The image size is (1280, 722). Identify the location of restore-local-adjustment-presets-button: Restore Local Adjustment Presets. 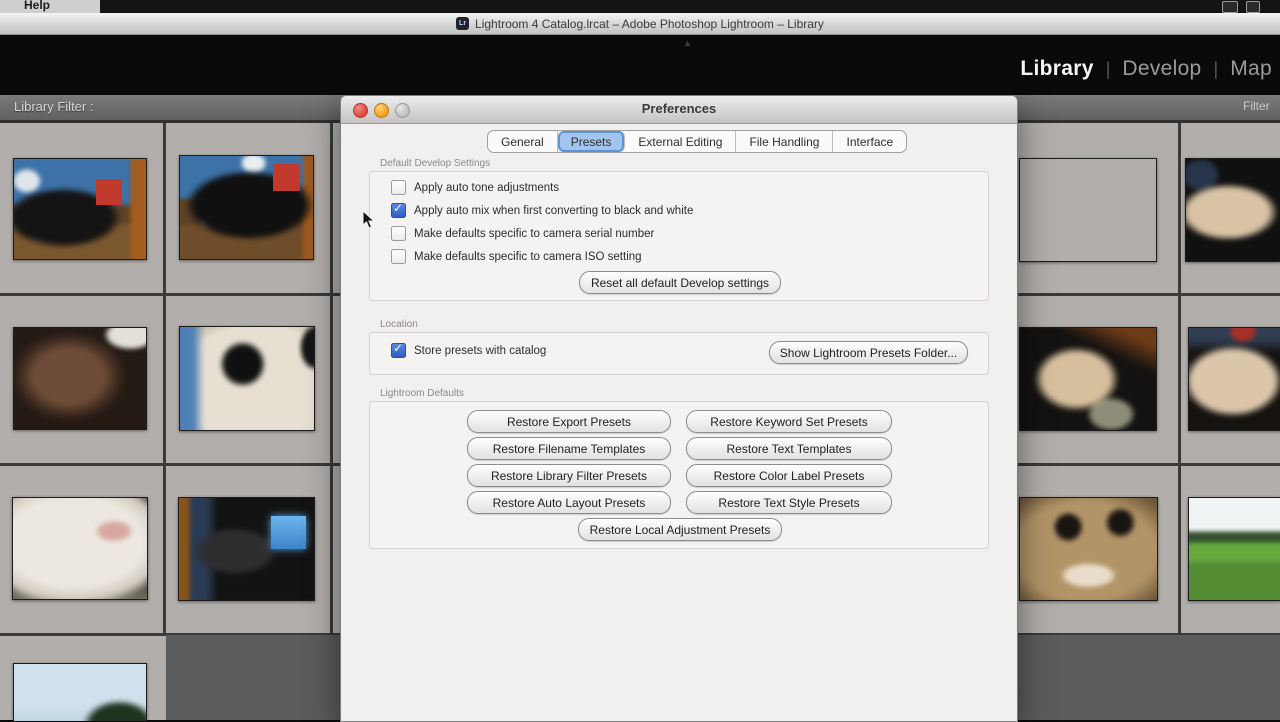
(680, 529).